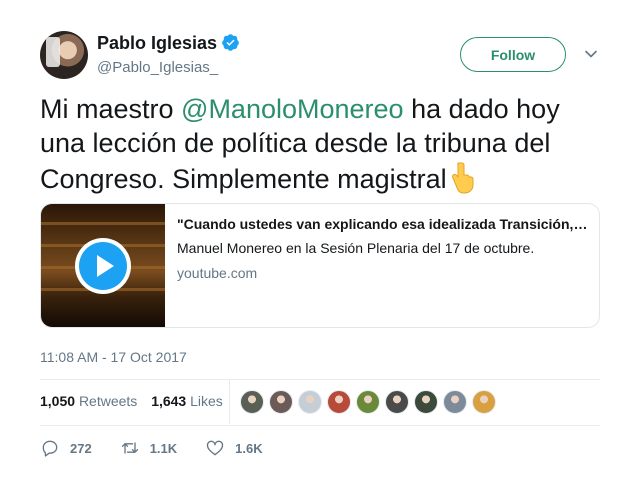 This screenshot has width=640, height=488. What do you see at coordinates (111, 109) in the screenshot?
I see `tweet-text-start: Mi maestro` at bounding box center [111, 109].